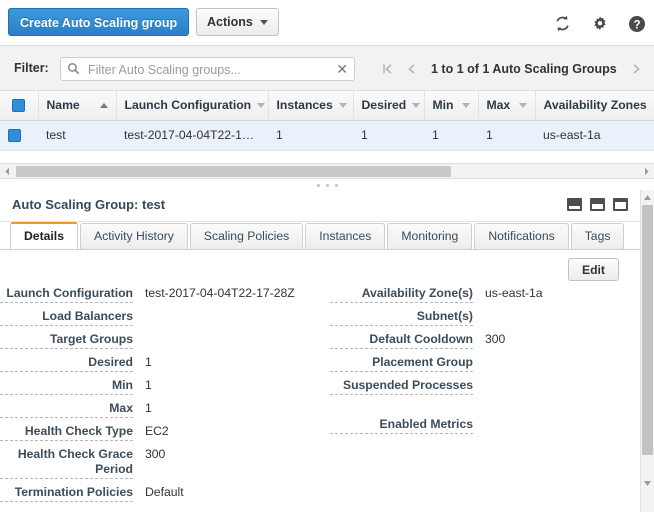 This screenshot has width=654, height=512. What do you see at coordinates (233, 171) in the screenshot?
I see `horizontal-scrollbar-thumb` at bounding box center [233, 171].